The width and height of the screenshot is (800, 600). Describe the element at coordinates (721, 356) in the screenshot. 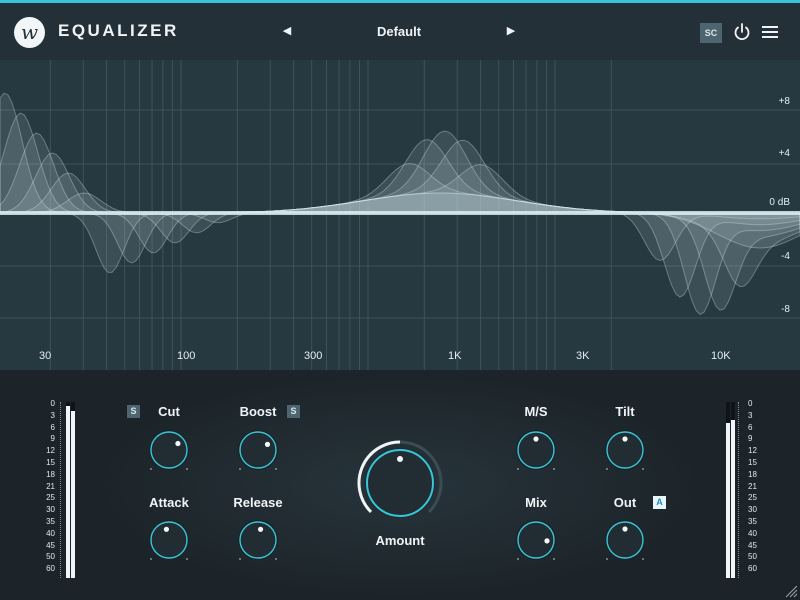

I see `freq-label: 10K` at that location.